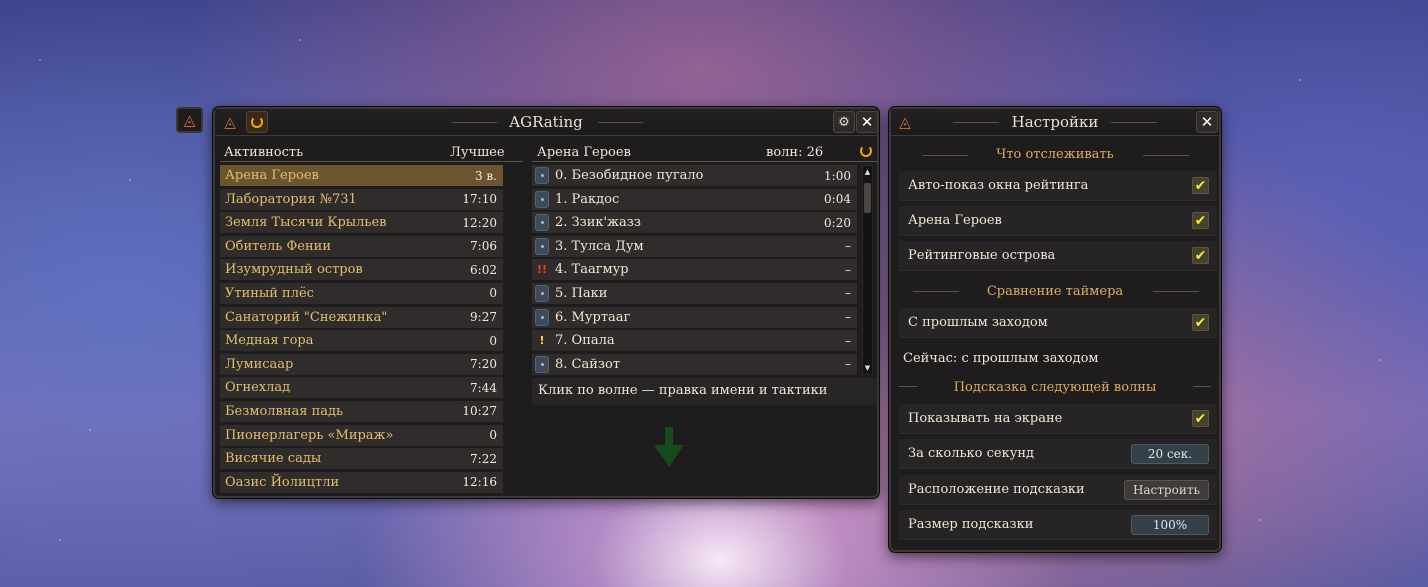 This screenshot has width=1428, height=587. I want to click on best-header: Лучшее, so click(477, 152).